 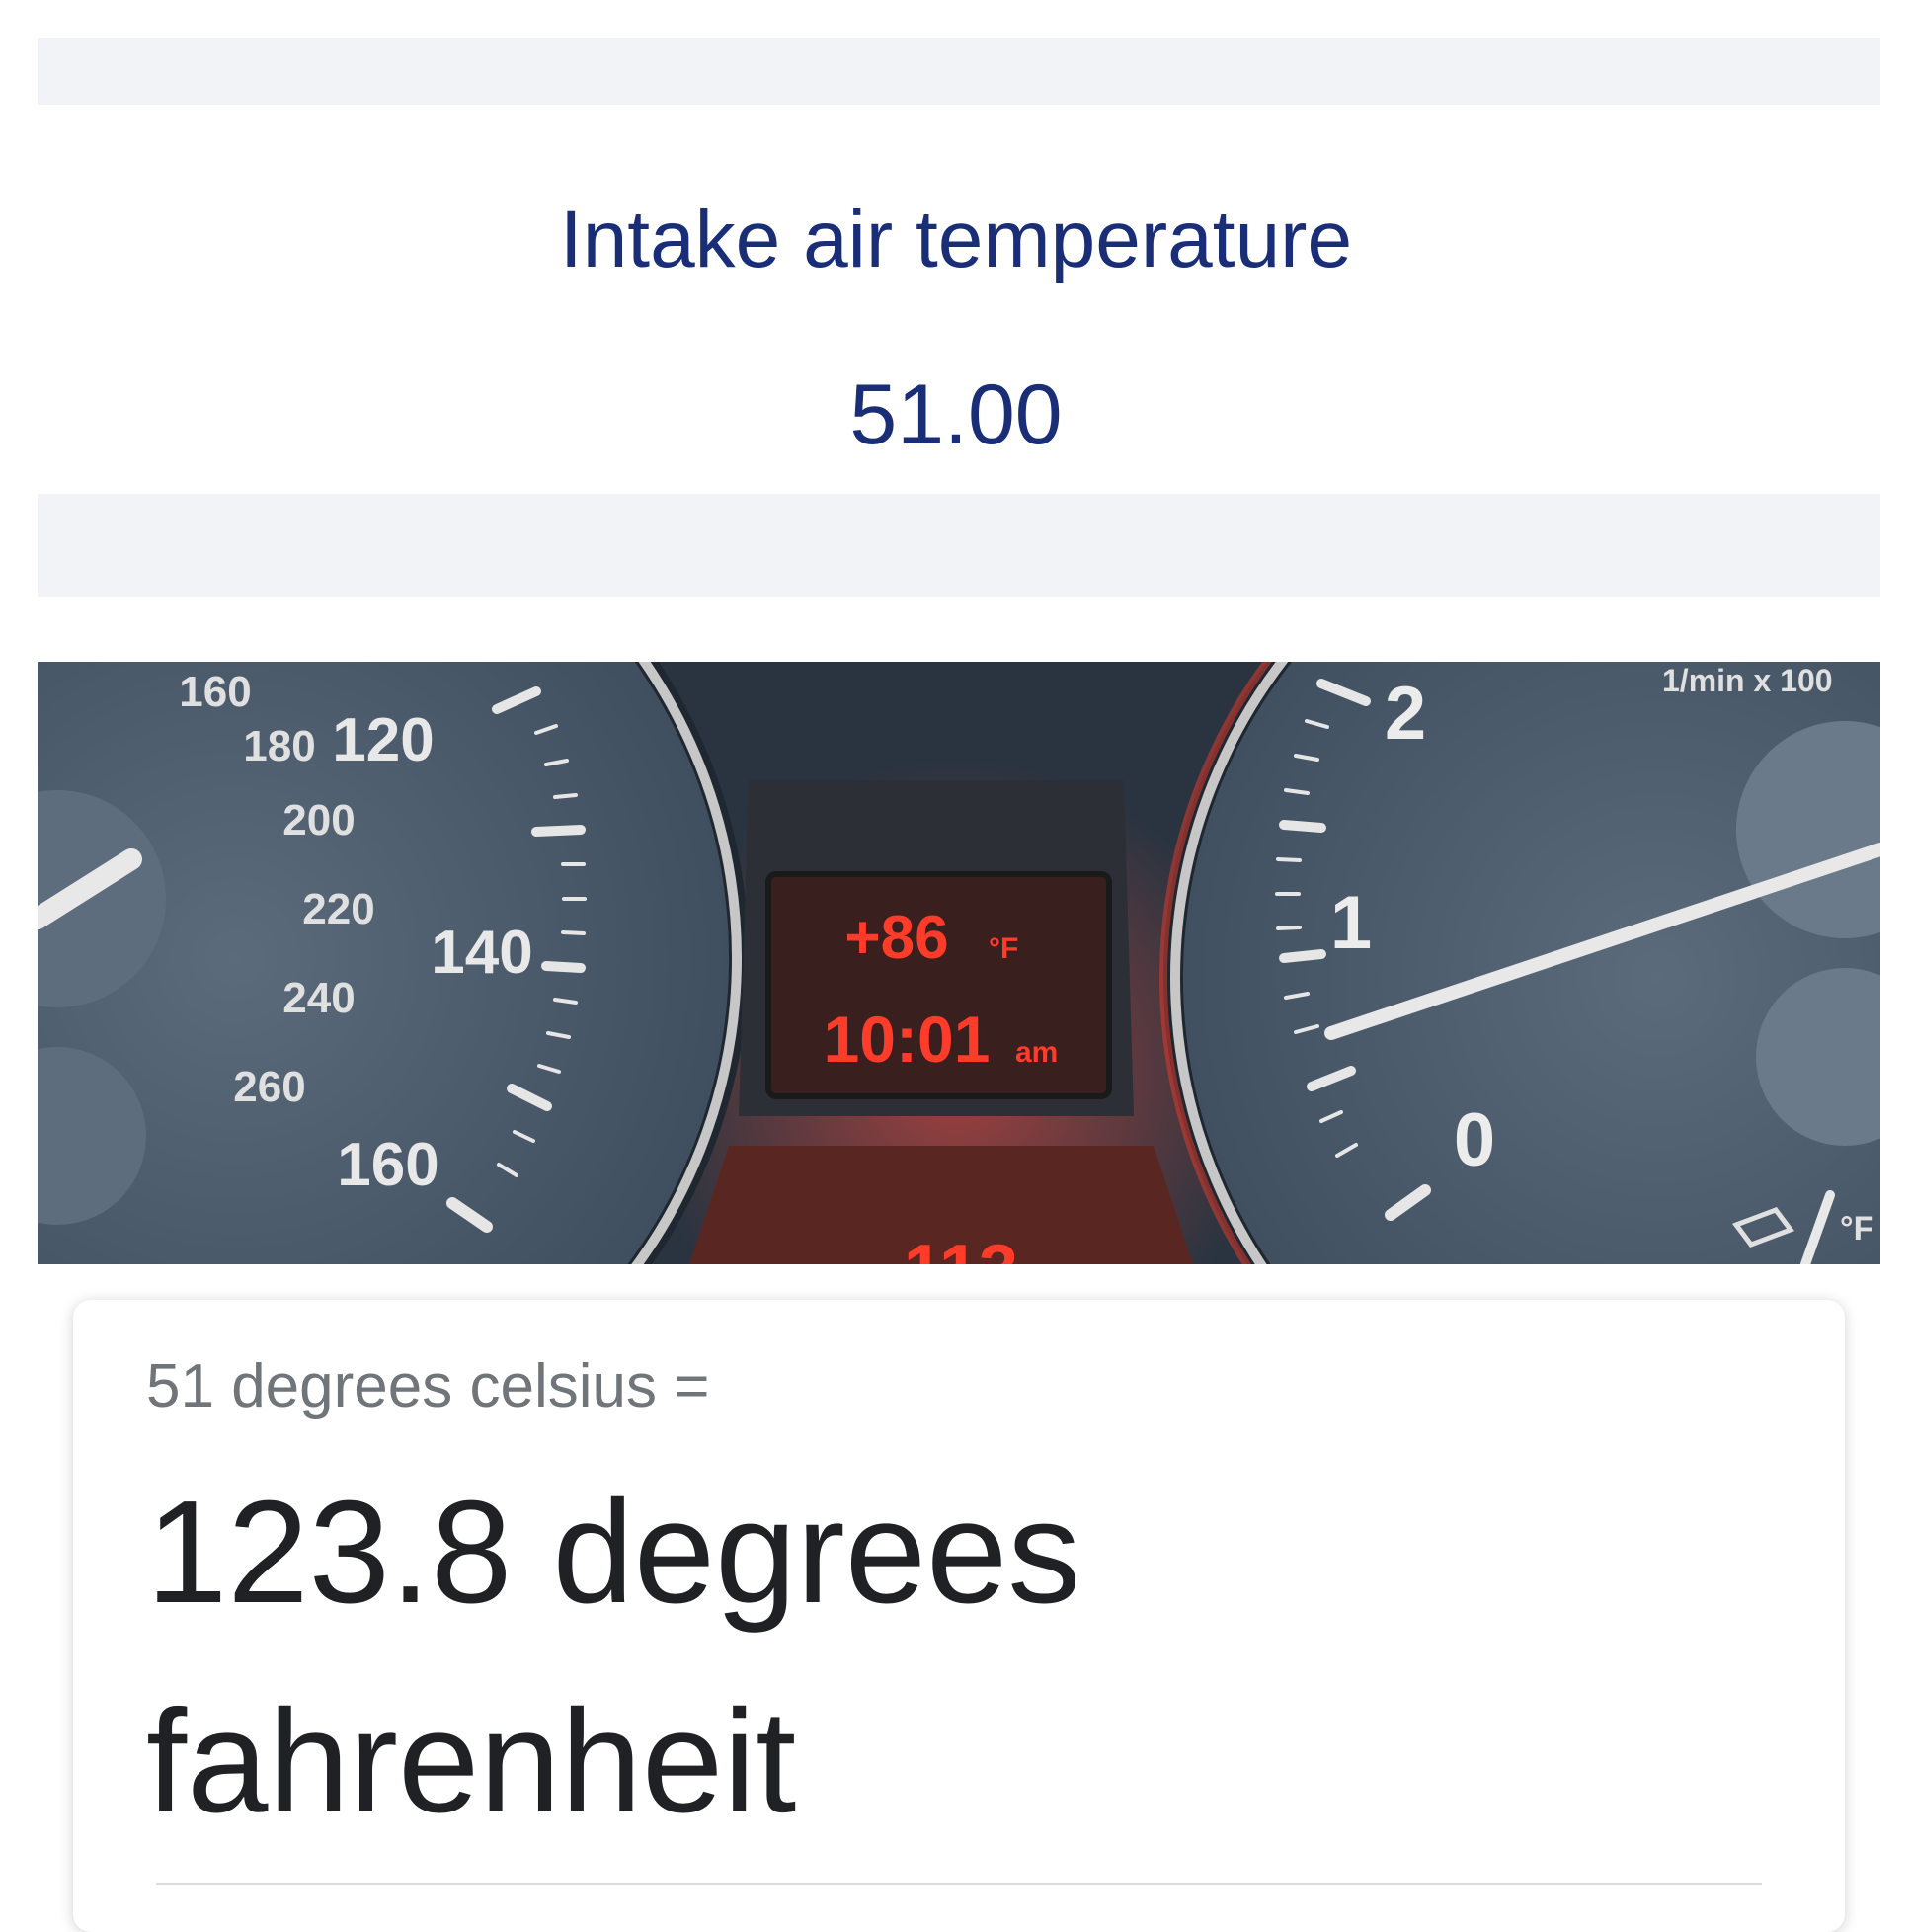 What do you see at coordinates (269, 1087) in the screenshot?
I see `kmh-label-260: 260` at bounding box center [269, 1087].